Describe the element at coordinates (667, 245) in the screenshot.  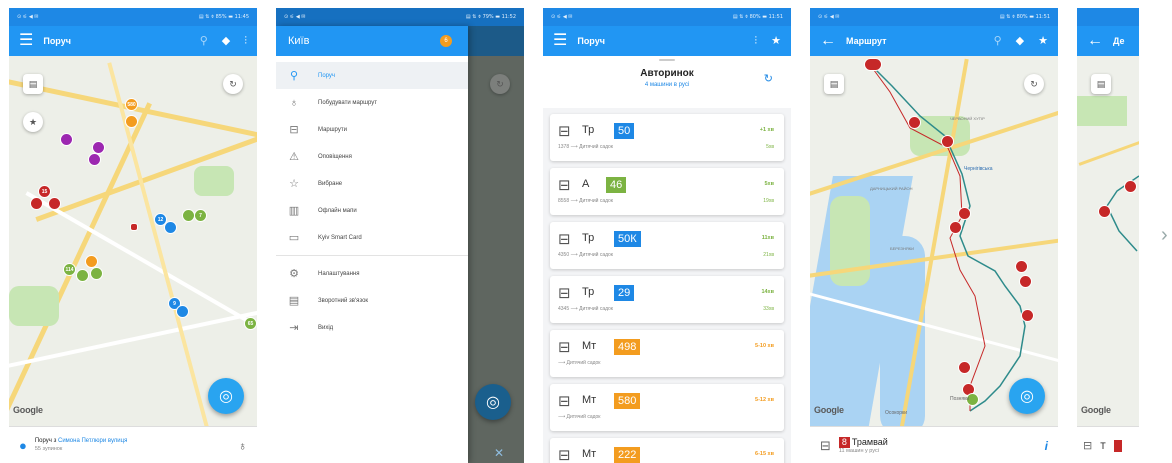
I see `route-card: ⊟ Тр 50К 4350 ⟶ Дитячий садок 11хв 21хв` at that location.